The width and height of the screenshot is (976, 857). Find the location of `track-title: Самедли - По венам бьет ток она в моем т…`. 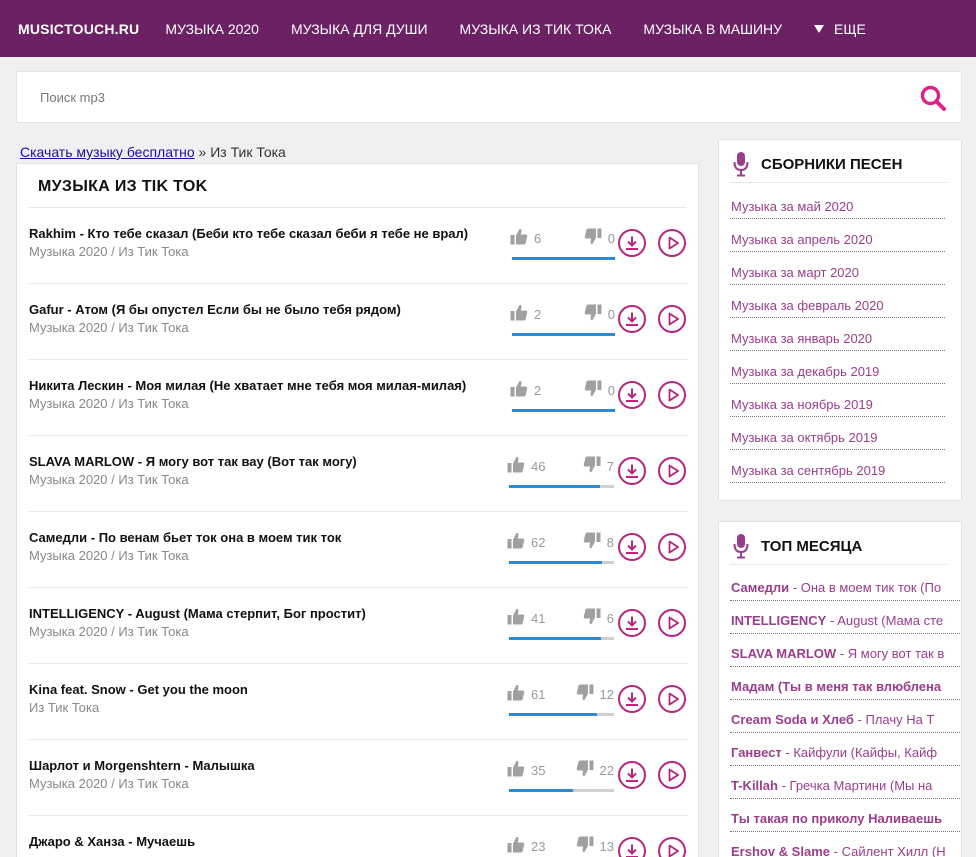

track-title: Самедли - По венам бьет ток она в моем т… is located at coordinates (185, 537).